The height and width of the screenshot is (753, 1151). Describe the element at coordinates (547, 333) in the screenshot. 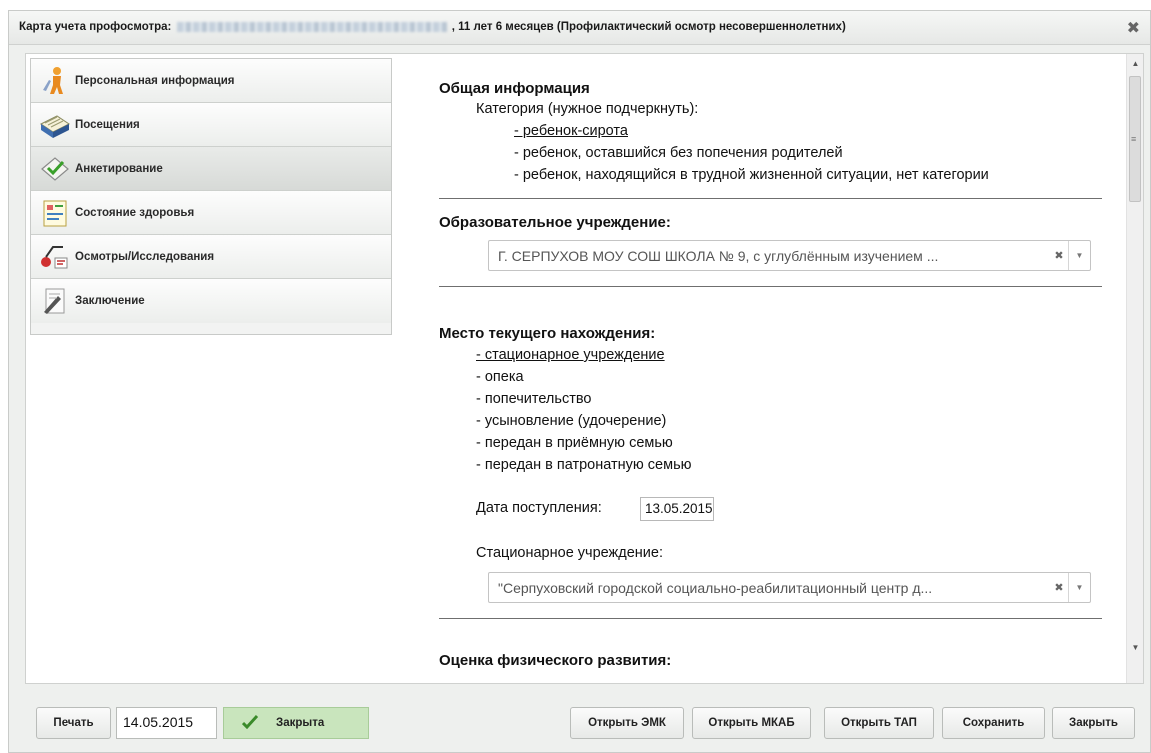

I see `location-heading: Место текущего нахождения:` at that location.